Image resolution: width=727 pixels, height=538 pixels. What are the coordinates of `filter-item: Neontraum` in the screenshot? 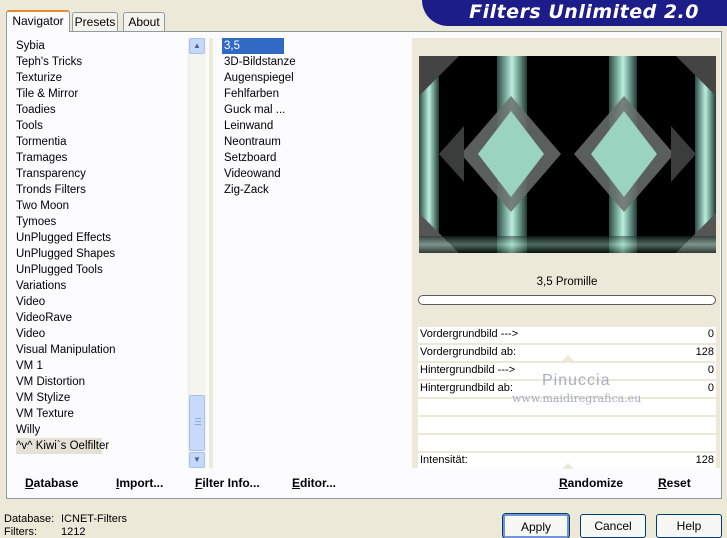 It's located at (312, 142).